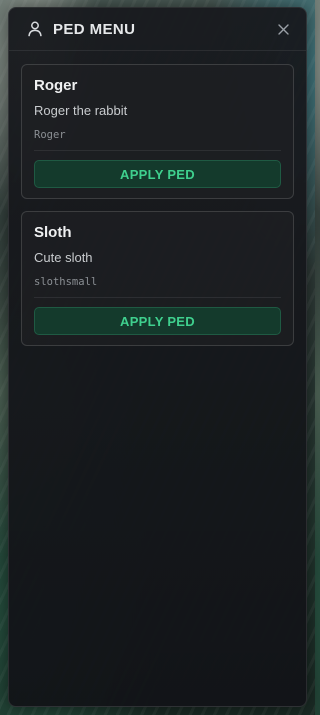  What do you see at coordinates (283, 29) in the screenshot?
I see `close-icon` at bounding box center [283, 29].